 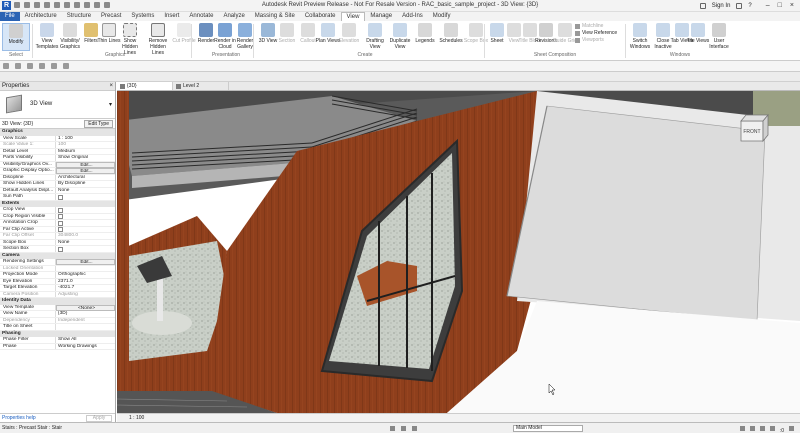 I want to click on design-options-icon, so click(x=403, y=428).